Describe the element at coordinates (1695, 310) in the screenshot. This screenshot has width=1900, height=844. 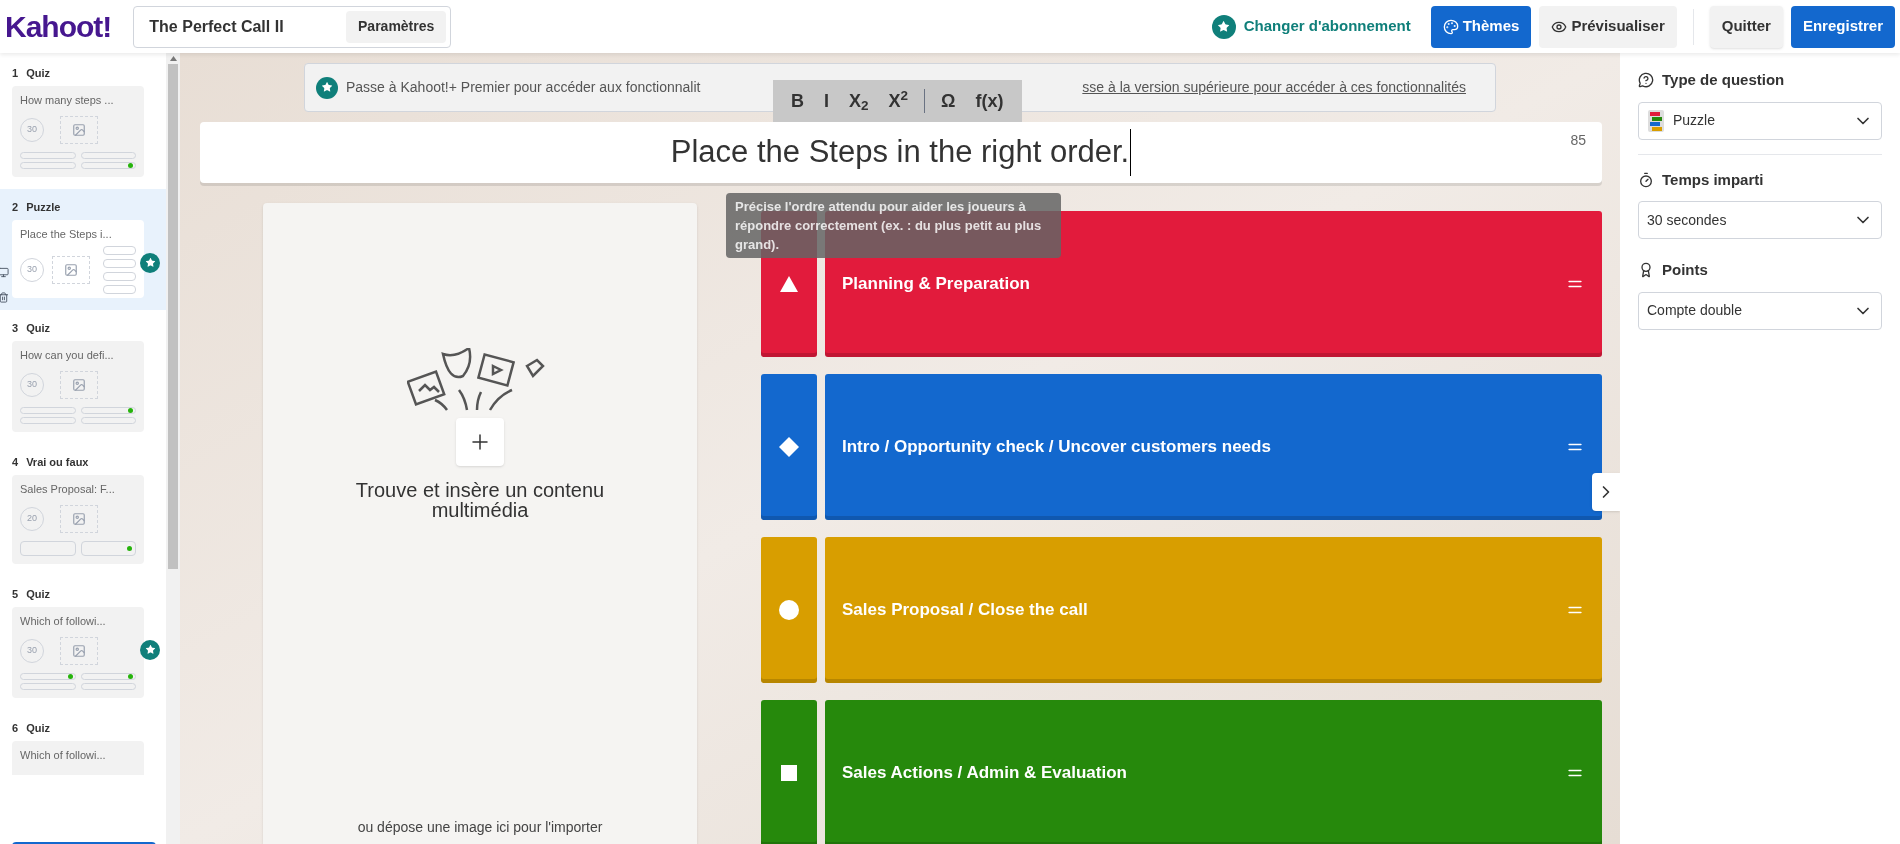
I see `dropdown-value: Compte double` at that location.